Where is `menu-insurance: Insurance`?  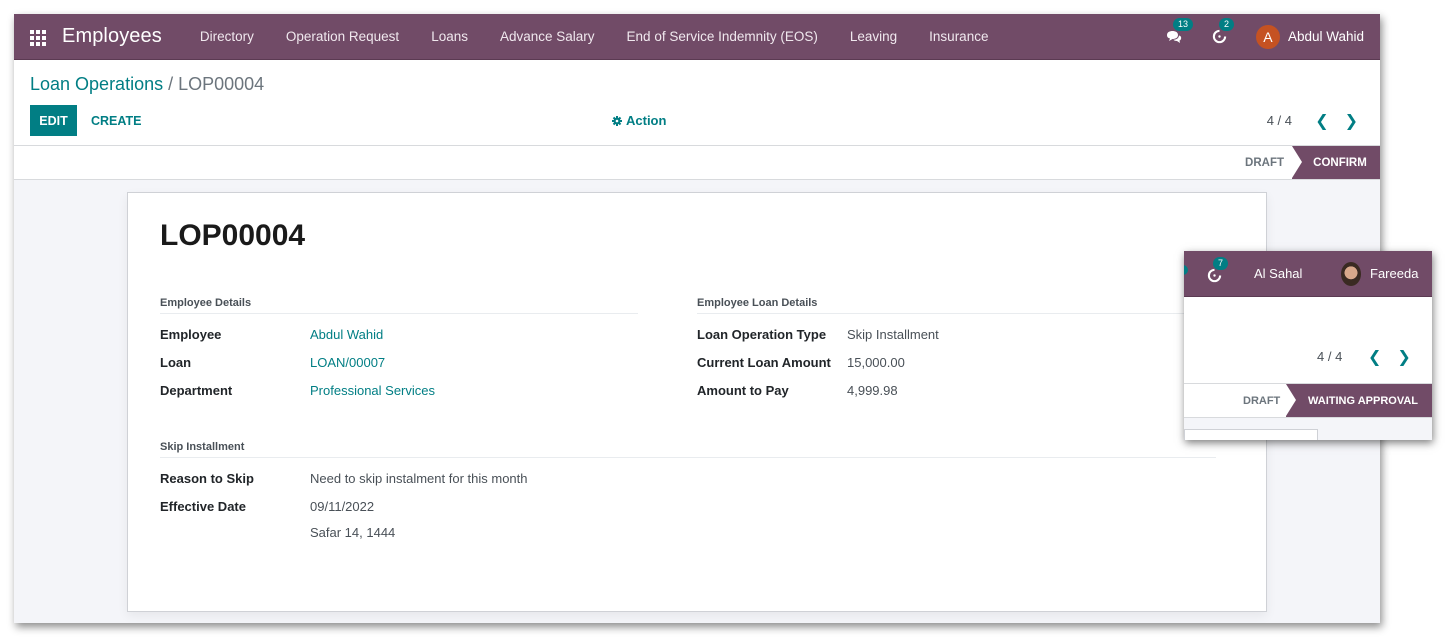
menu-insurance: Insurance is located at coordinates (958, 36).